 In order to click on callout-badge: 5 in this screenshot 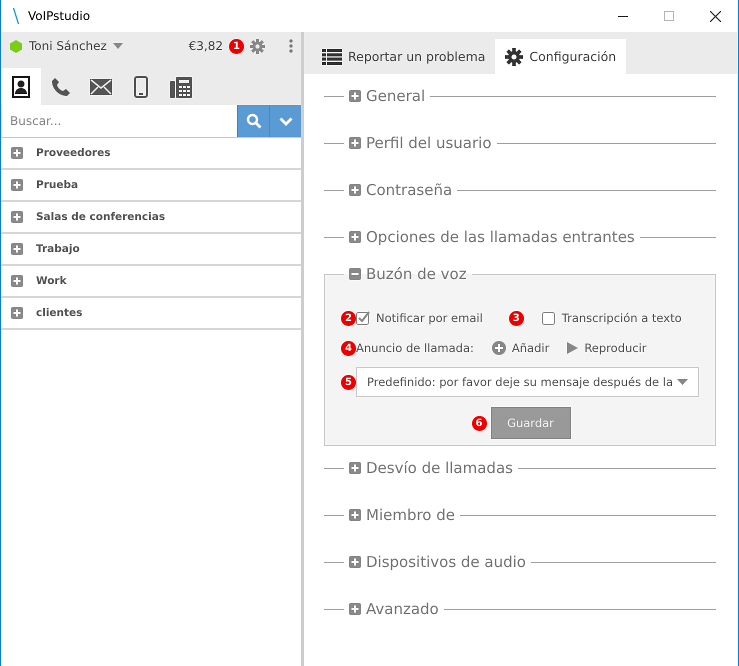, I will do `click(348, 382)`.